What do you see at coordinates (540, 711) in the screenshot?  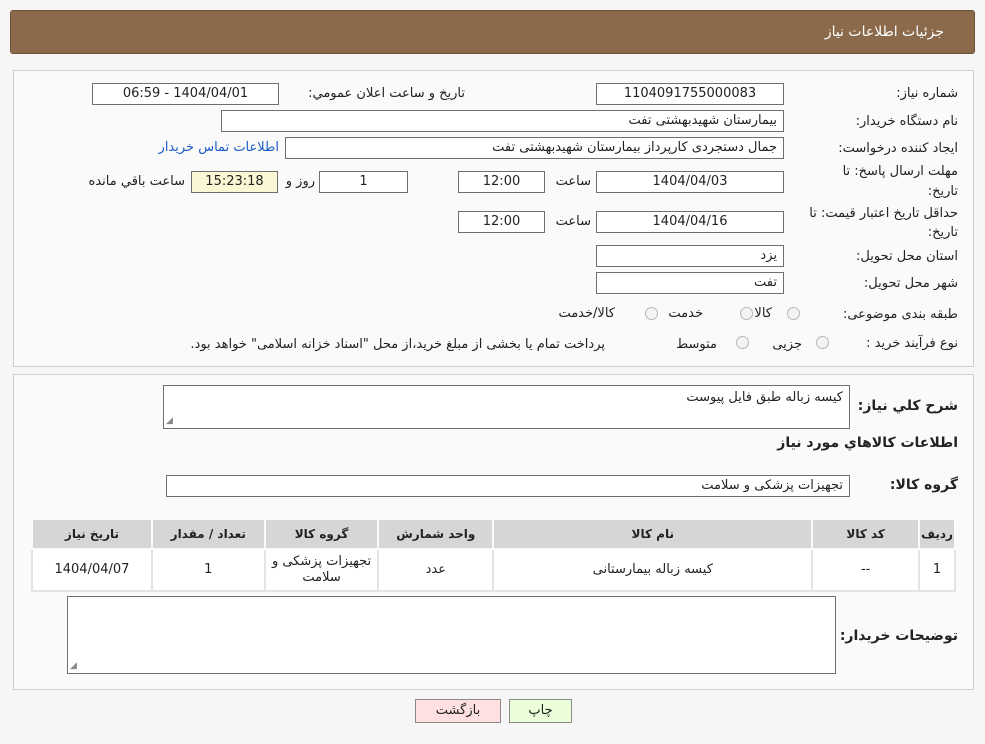 I see `print-button: چاپ` at bounding box center [540, 711].